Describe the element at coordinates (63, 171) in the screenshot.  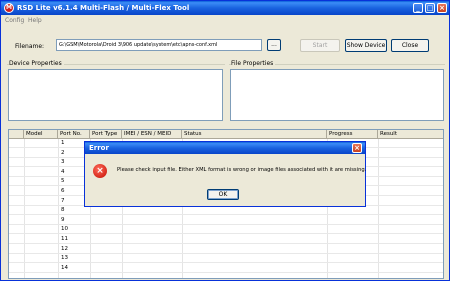
I see `port-number-cell: 4` at that location.